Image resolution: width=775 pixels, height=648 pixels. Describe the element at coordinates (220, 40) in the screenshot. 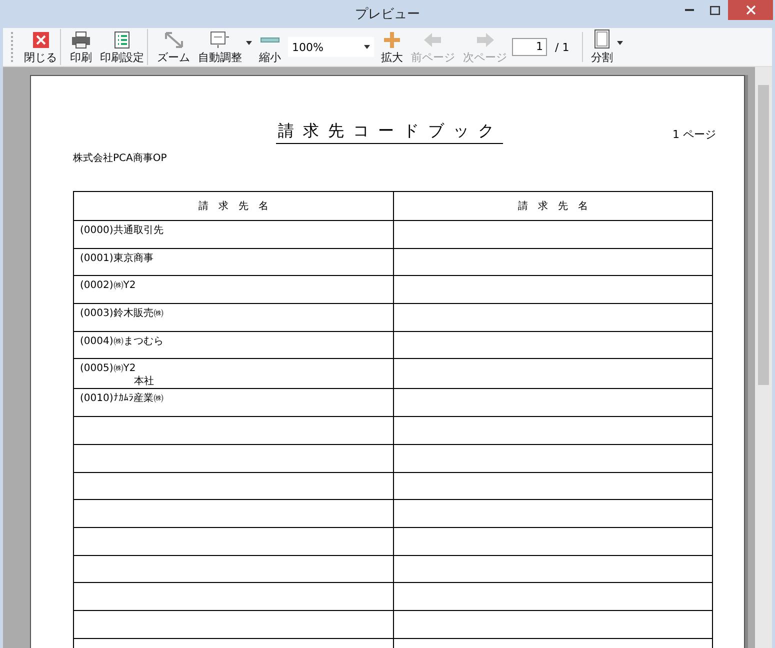

I see `fit-page-icon` at that location.